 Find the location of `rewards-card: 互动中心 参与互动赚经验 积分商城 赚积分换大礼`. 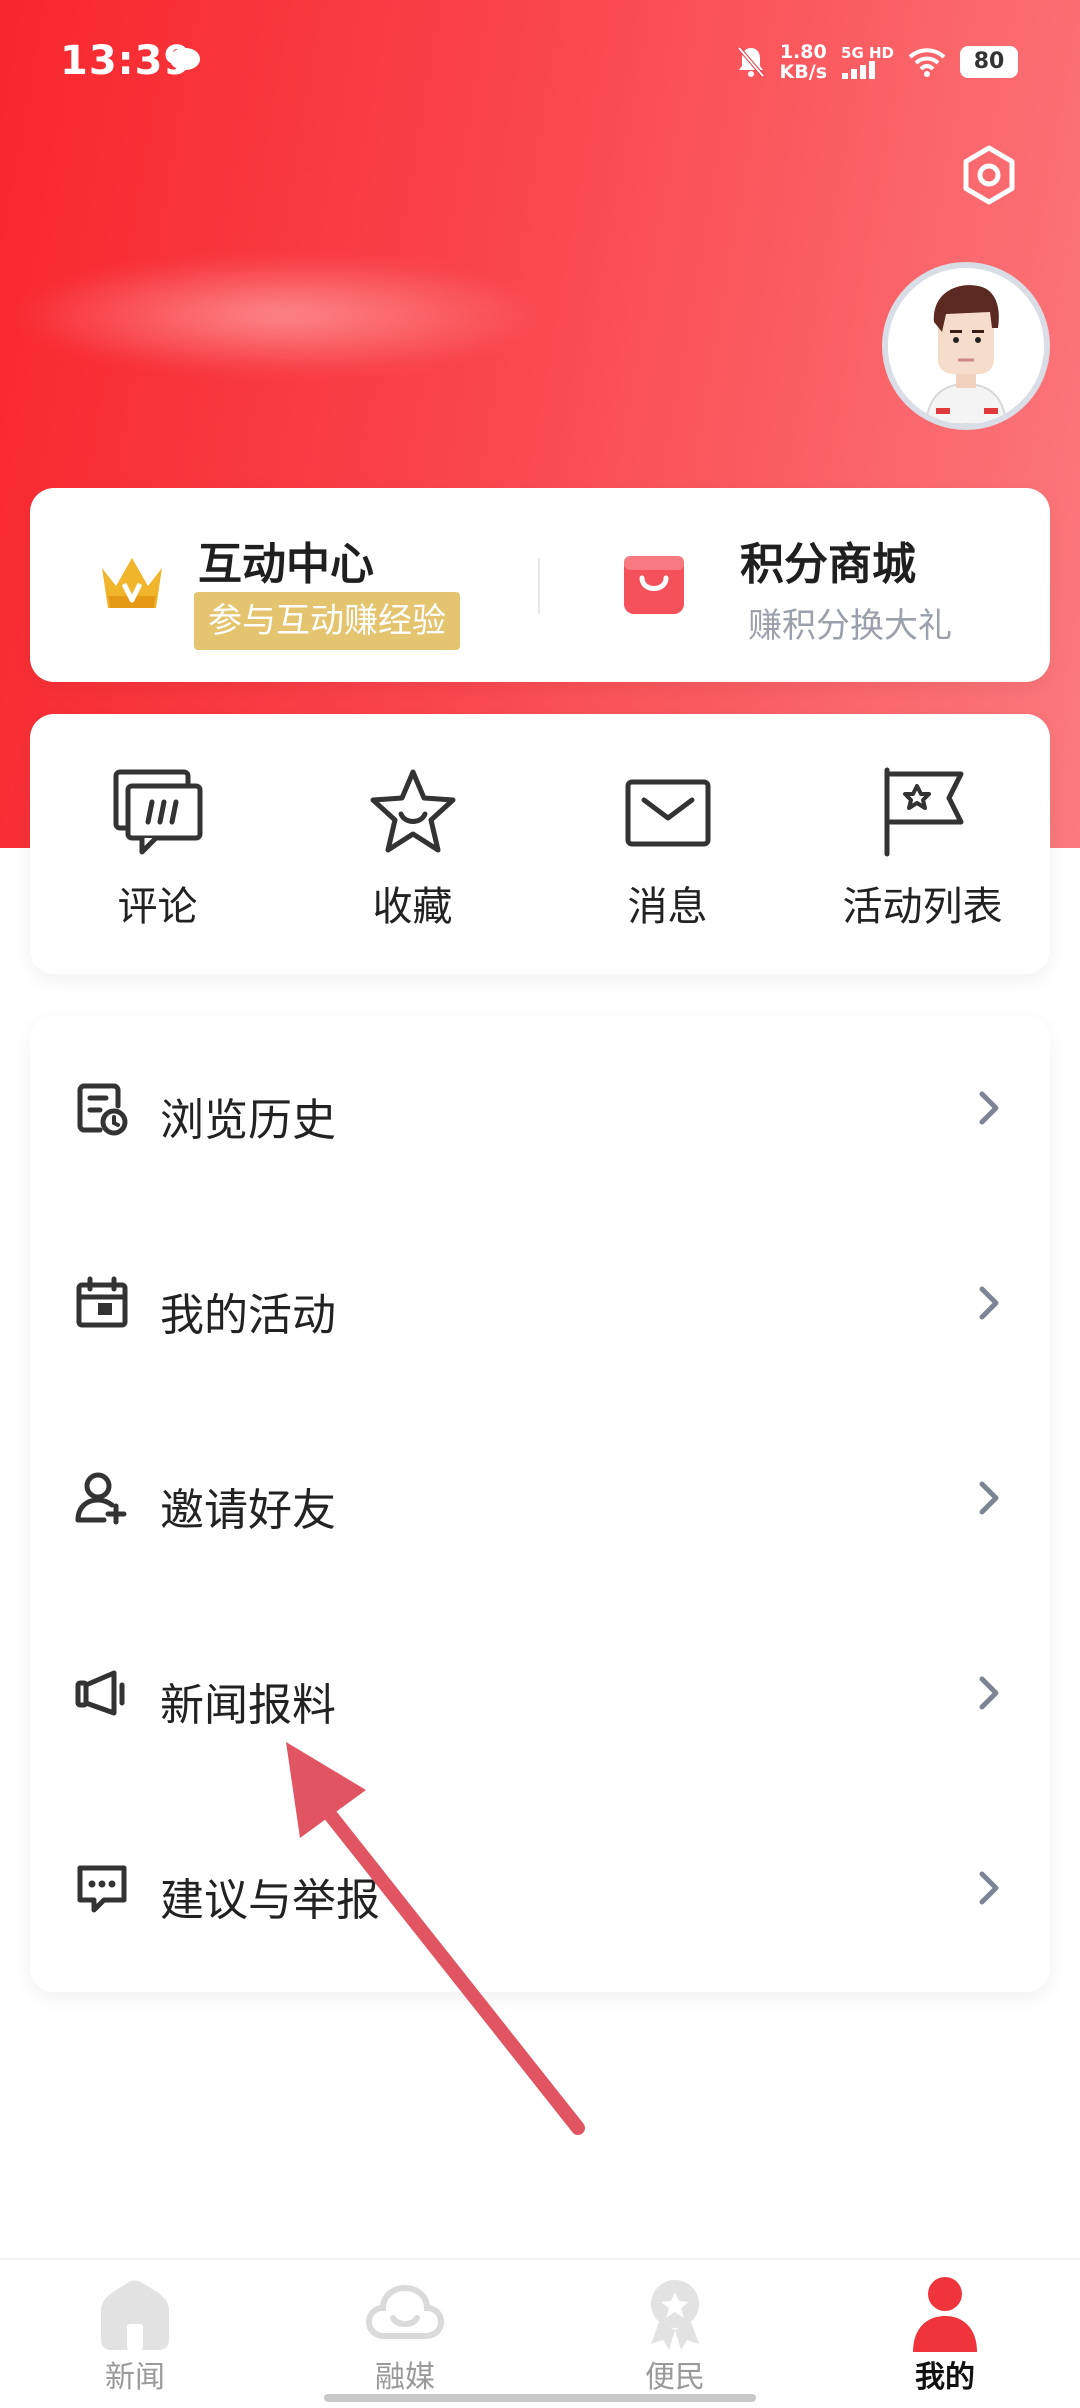

rewards-card: 互动中心 参与互动赚经验 积分商城 赚积分换大礼 is located at coordinates (540, 585).